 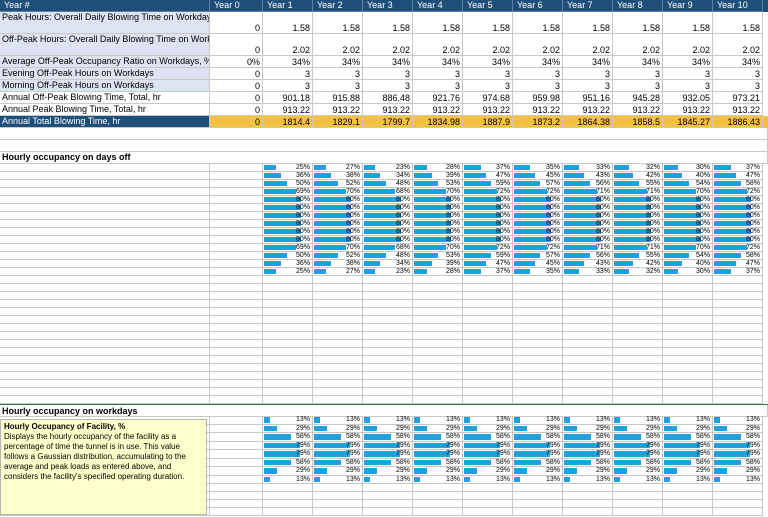 What do you see at coordinates (288, 122) in the screenshot?
I see `total-cell: 1814.4` at bounding box center [288, 122].